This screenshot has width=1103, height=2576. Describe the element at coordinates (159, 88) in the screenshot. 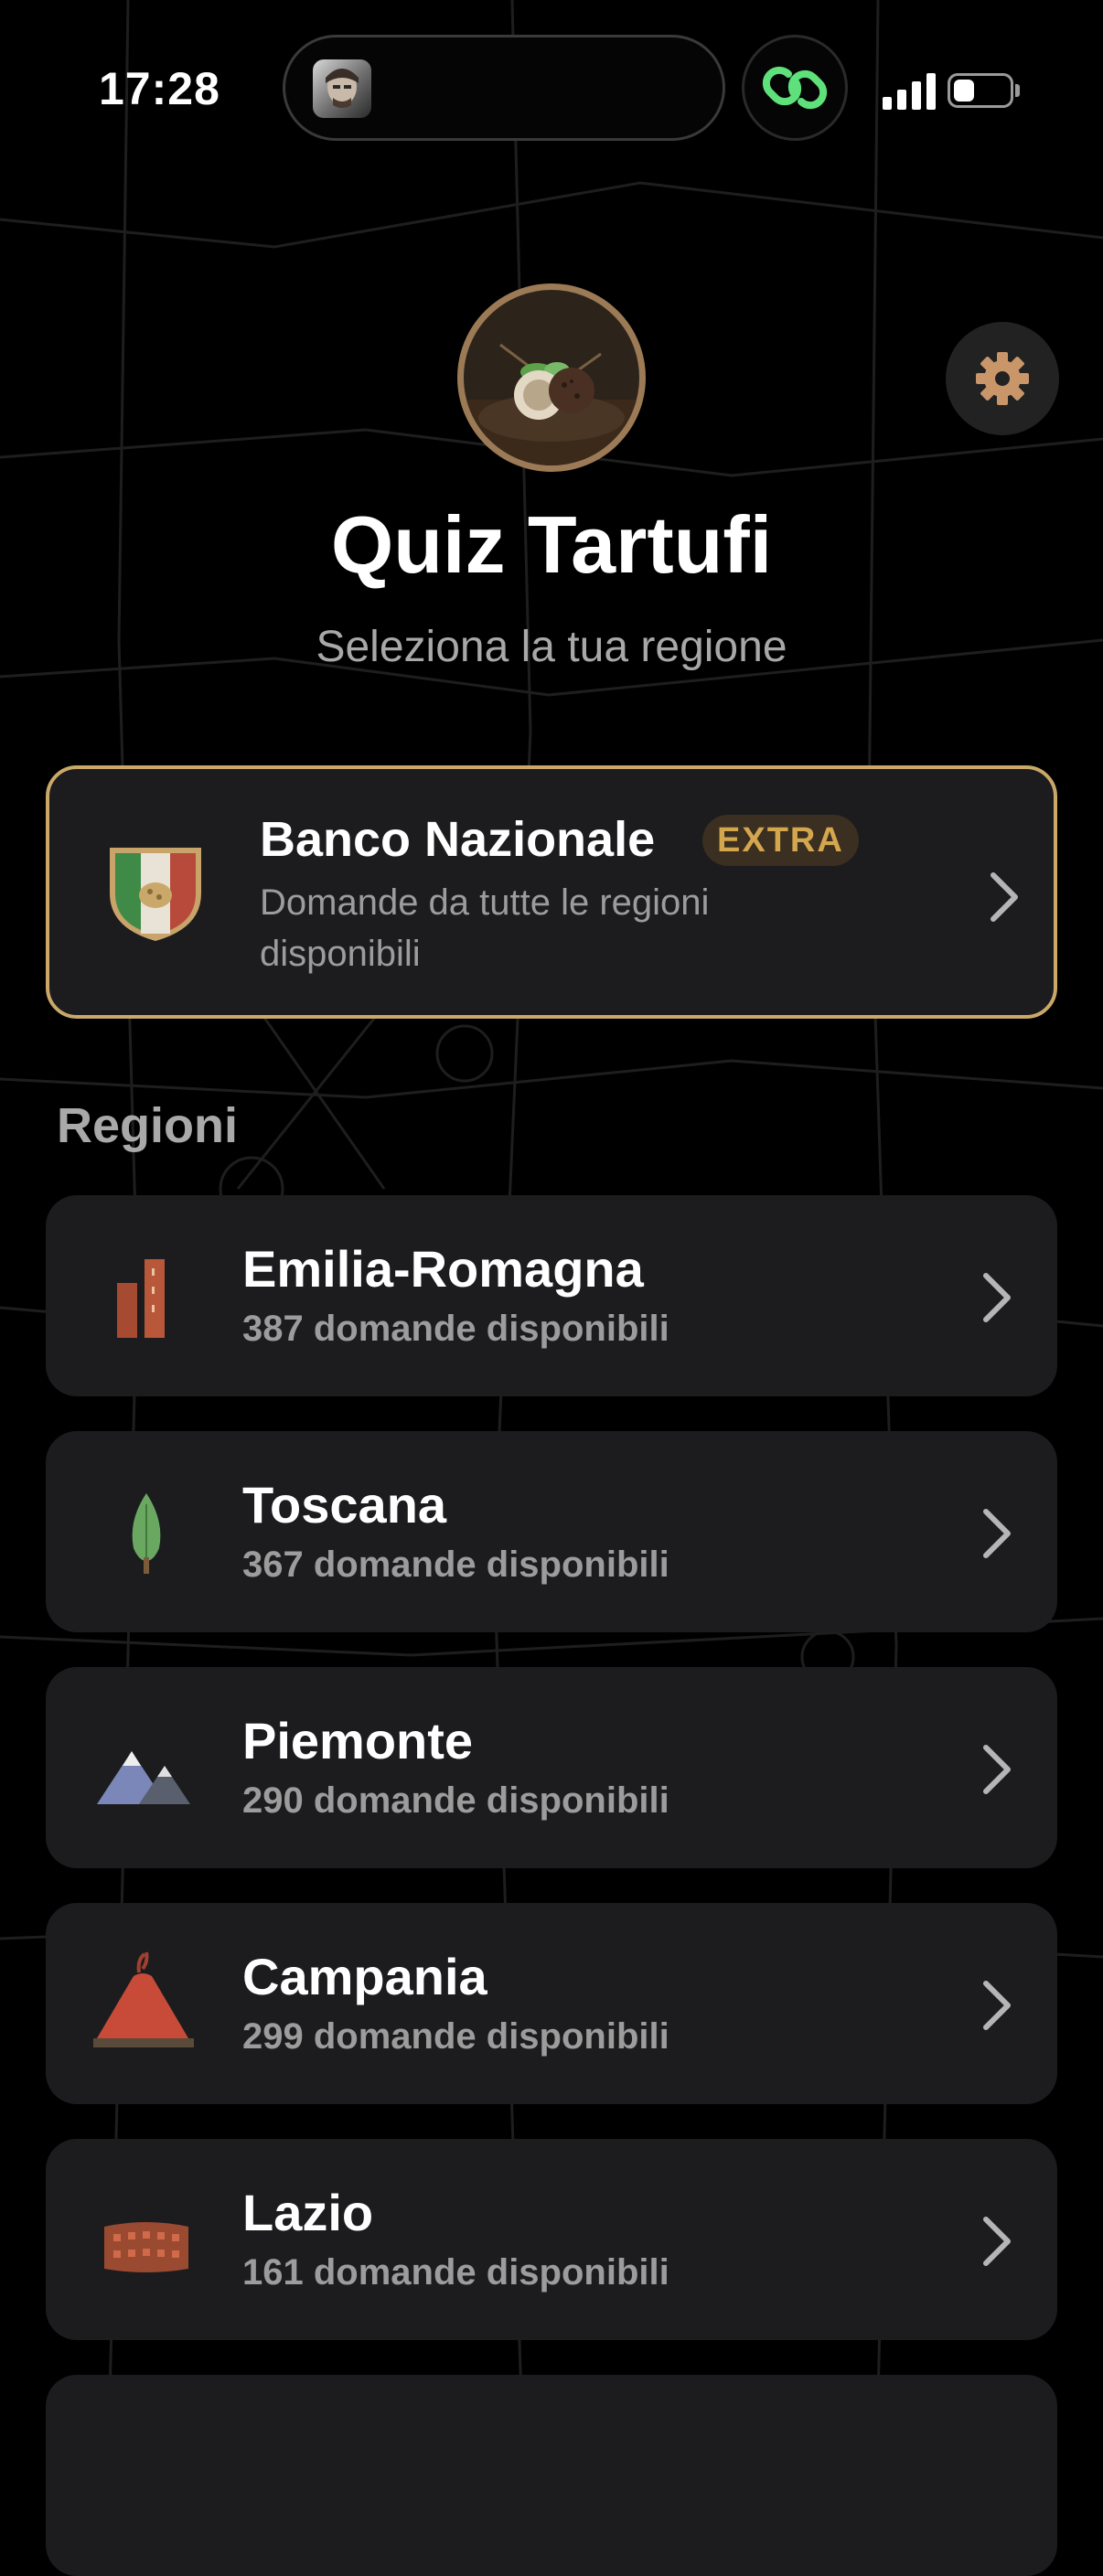

I see `status-time: 17:28` at that location.